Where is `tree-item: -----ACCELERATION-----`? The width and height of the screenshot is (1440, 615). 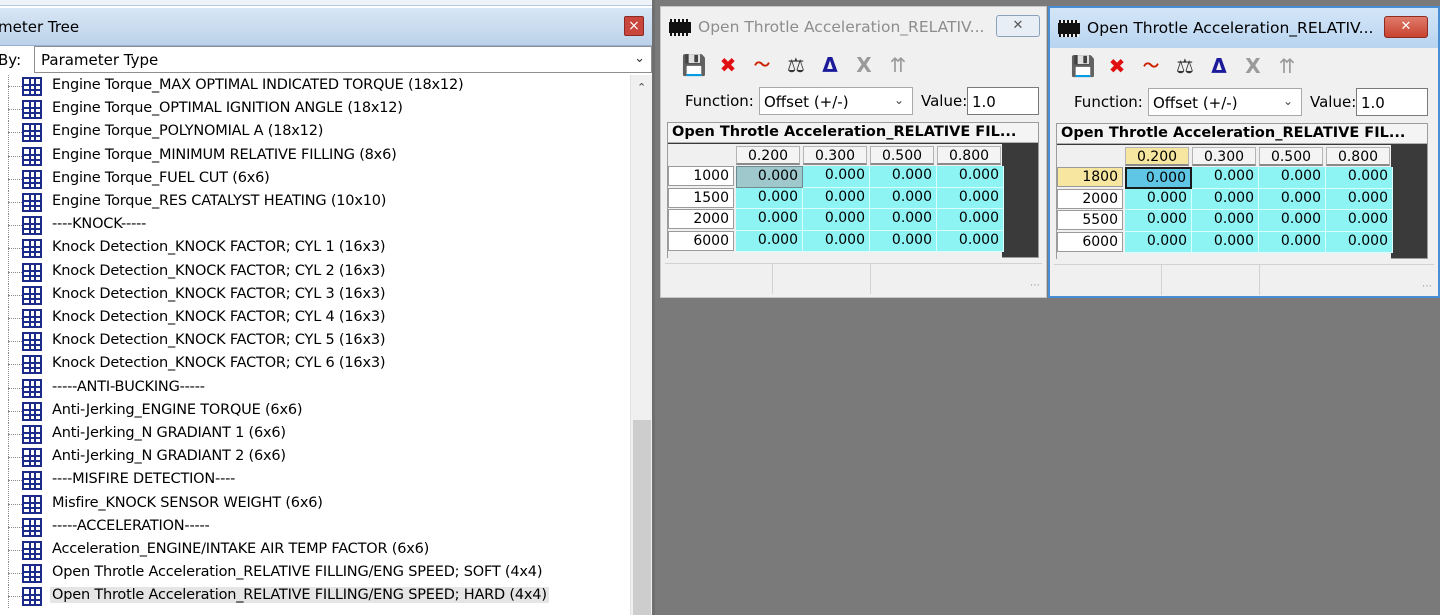 tree-item: -----ACCELERATION----- is located at coordinates (315, 527).